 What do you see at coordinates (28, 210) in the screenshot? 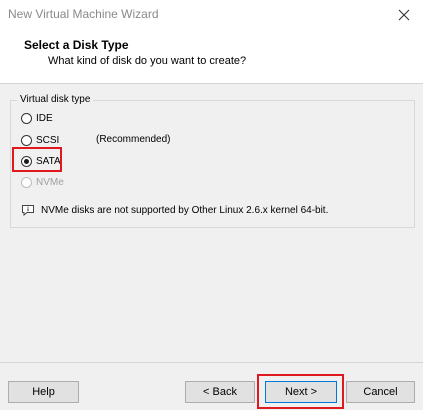
I see `info-icon` at bounding box center [28, 210].